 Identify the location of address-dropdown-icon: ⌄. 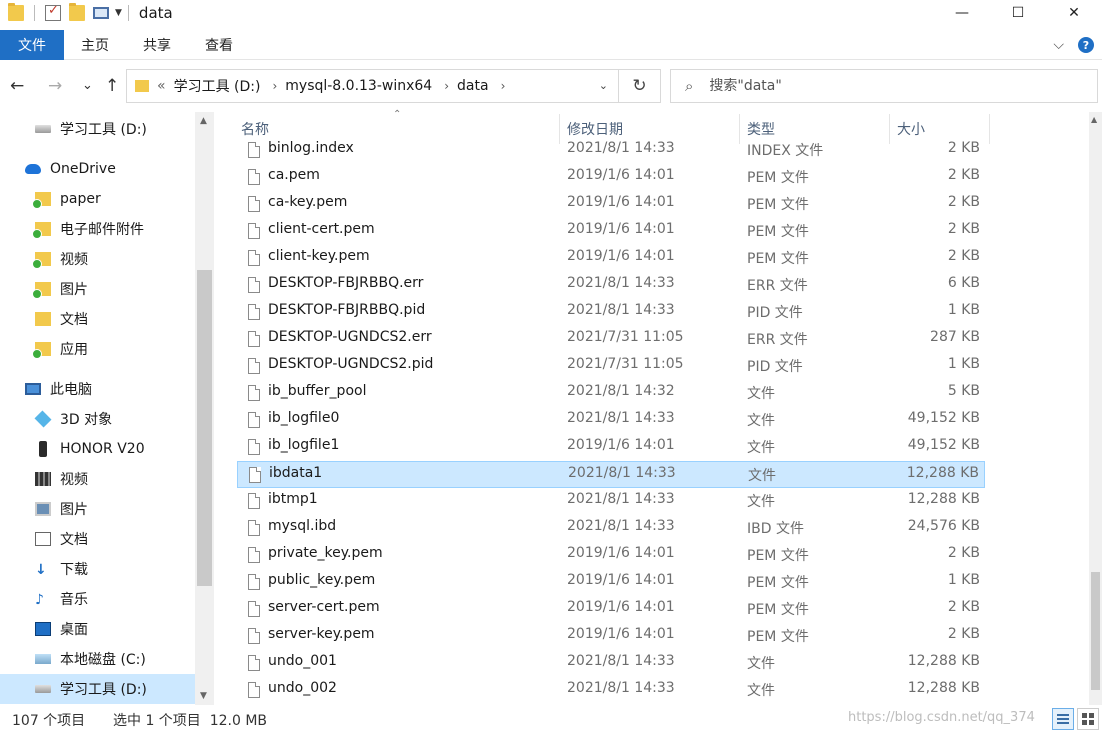
(603, 85).